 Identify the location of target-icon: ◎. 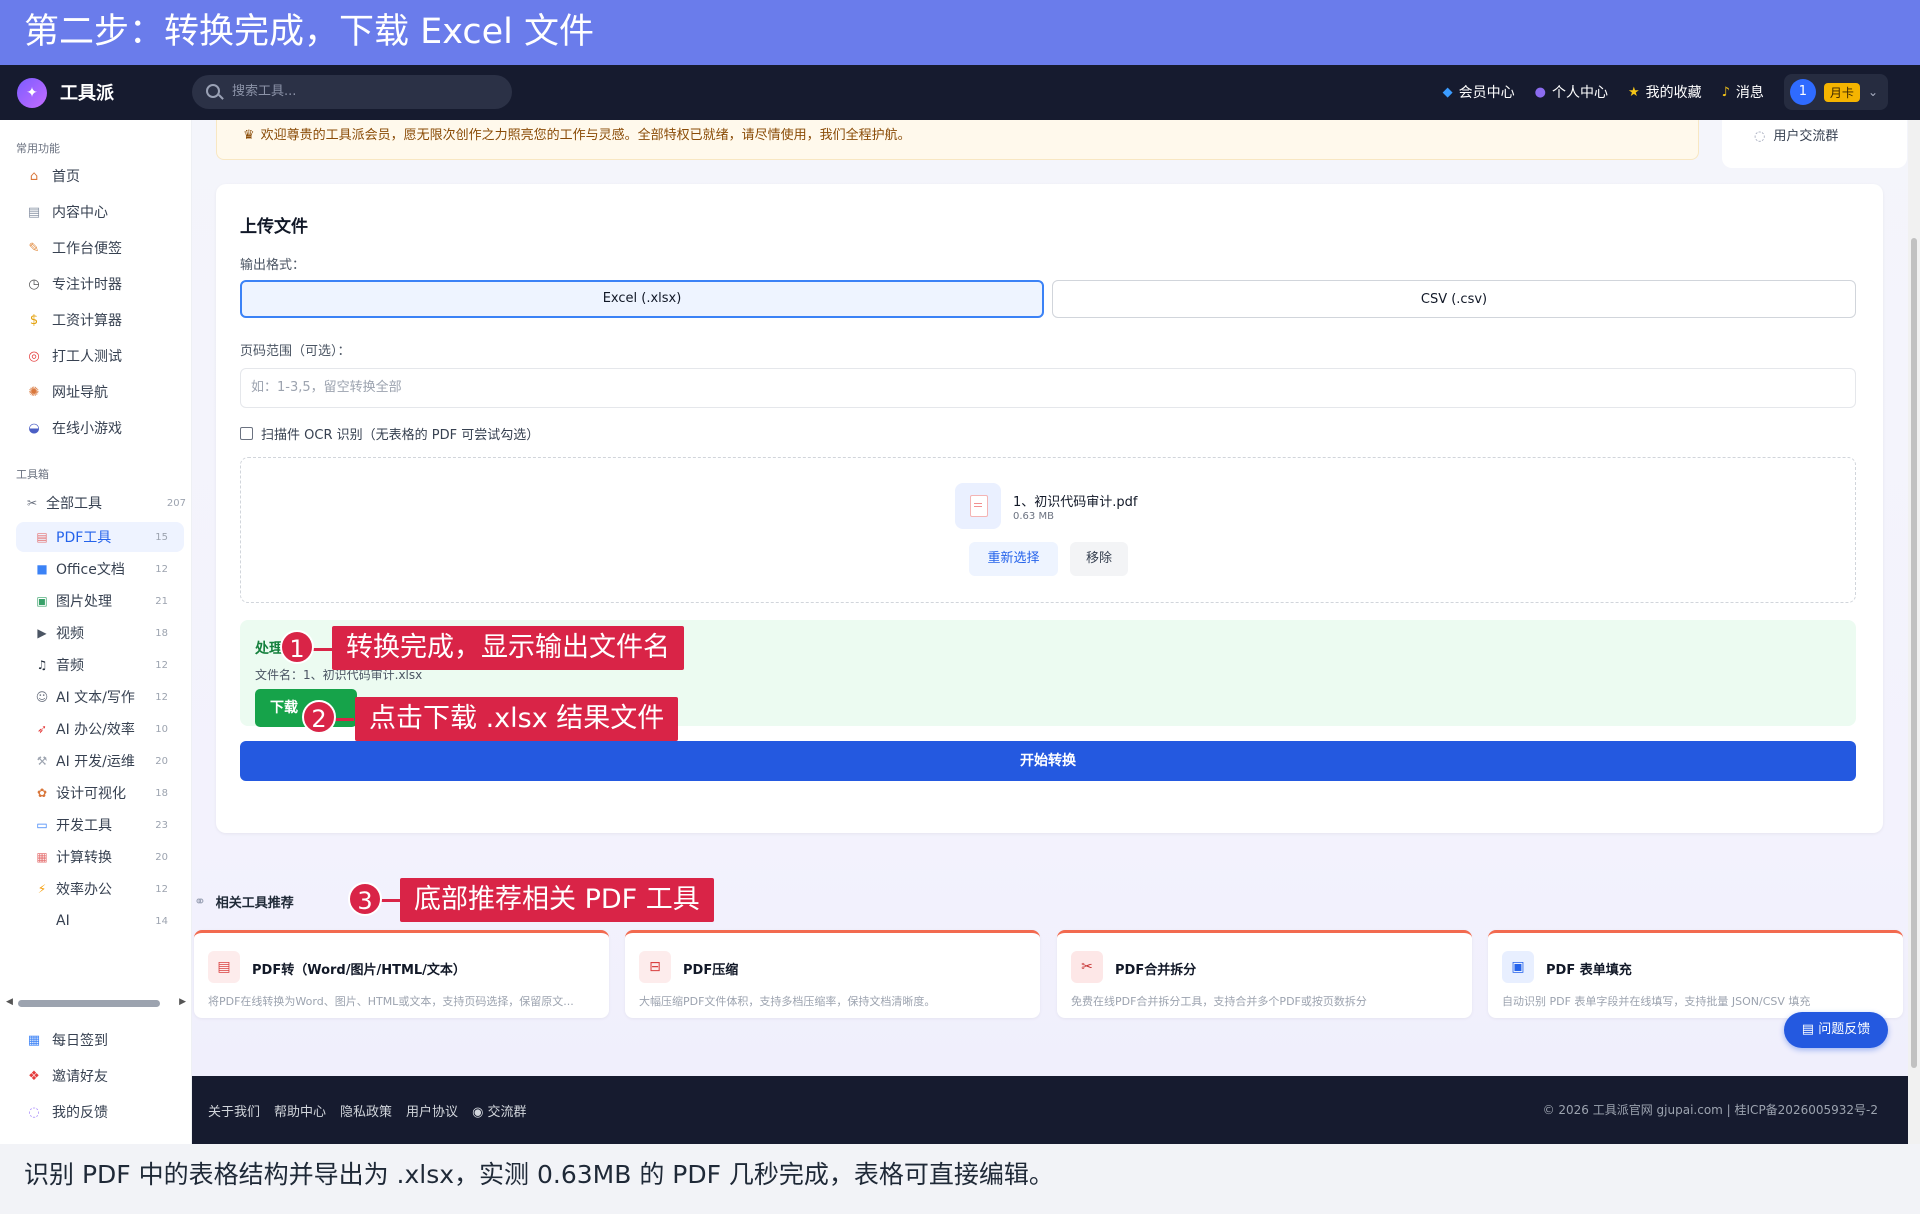
(34, 356).